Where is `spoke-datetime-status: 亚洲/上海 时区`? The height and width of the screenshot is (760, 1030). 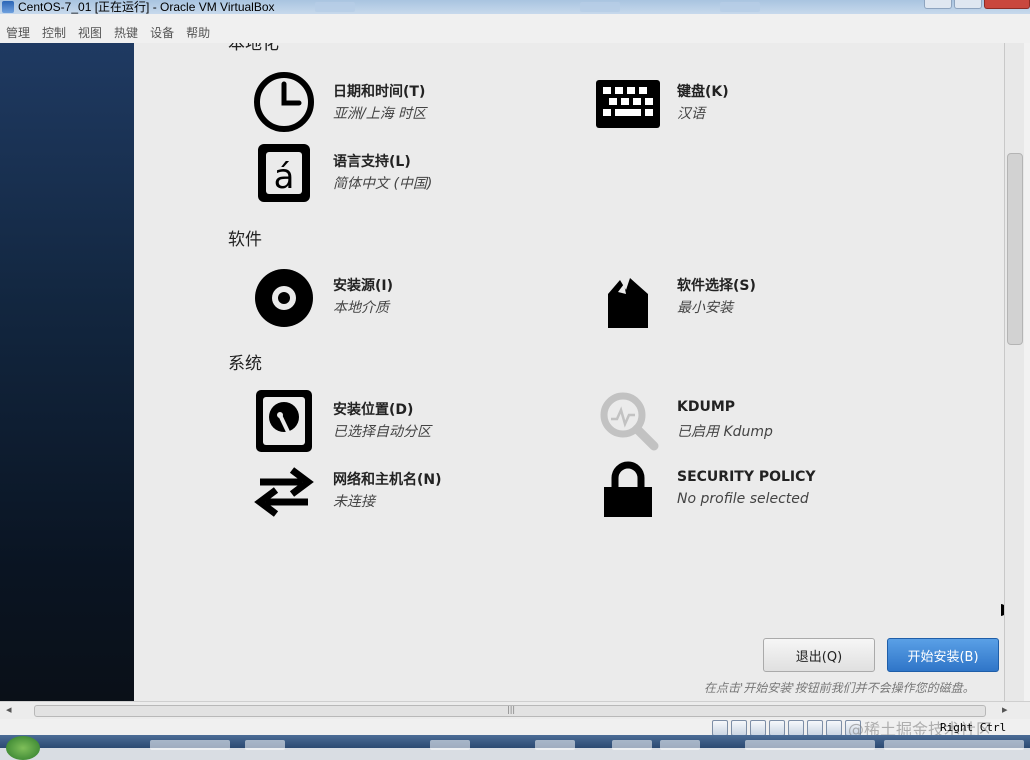 spoke-datetime-status: 亚洲/上海 时区 is located at coordinates (380, 114).